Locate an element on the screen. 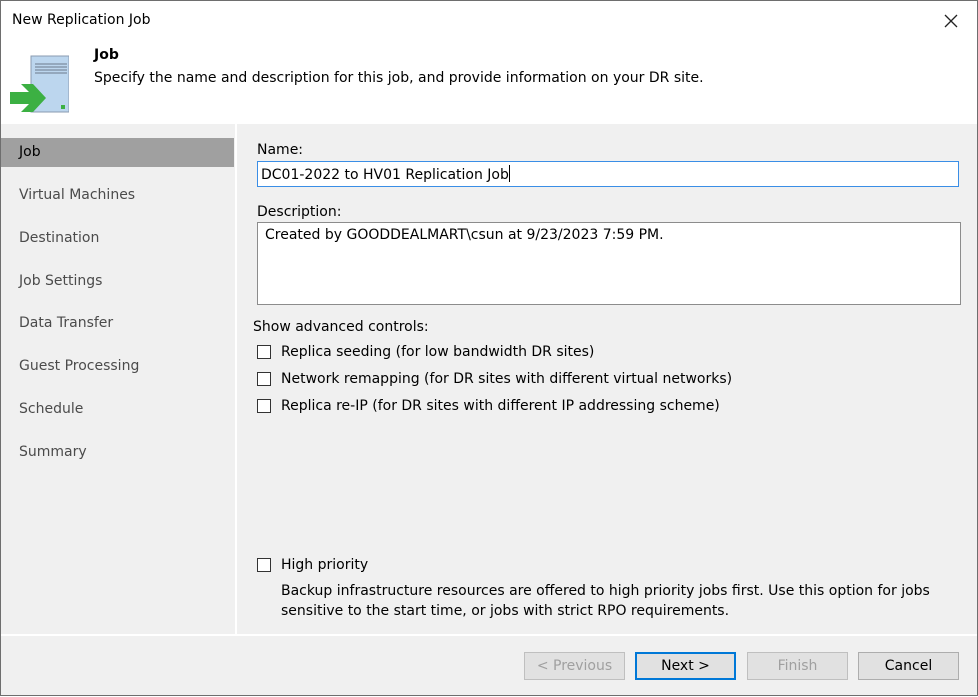  title-bar: New Replication Job is located at coordinates (489, 21).